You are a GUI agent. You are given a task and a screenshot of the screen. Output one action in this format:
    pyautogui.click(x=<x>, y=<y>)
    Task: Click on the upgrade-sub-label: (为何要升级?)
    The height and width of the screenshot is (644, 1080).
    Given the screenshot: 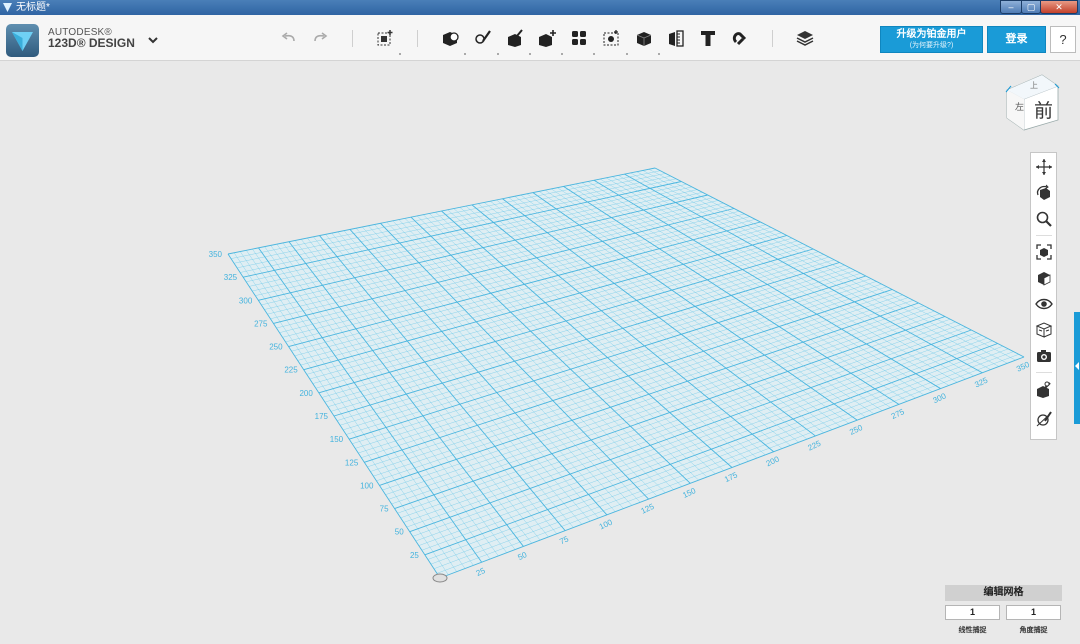 What is the action you would take?
    pyautogui.click(x=931, y=45)
    